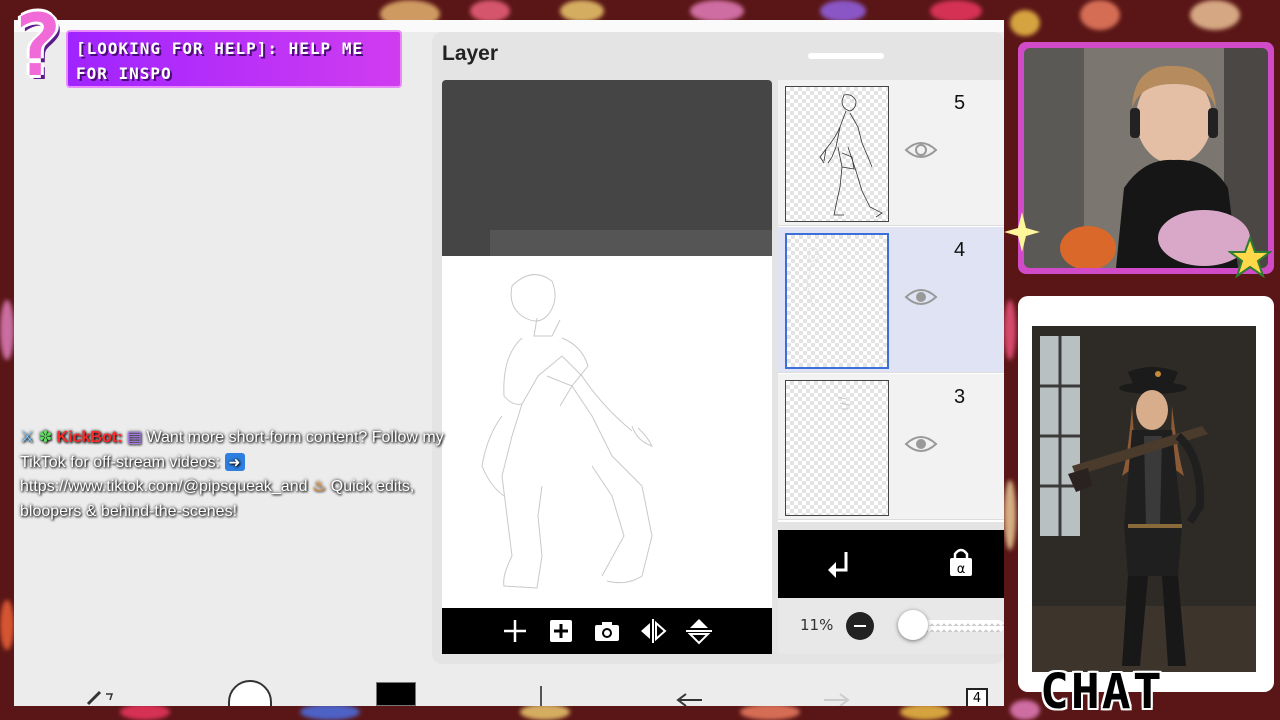 Image resolution: width=1280 pixels, height=720 pixels. Describe the element at coordinates (960, 397) in the screenshot. I see `layer-number: 3` at that location.